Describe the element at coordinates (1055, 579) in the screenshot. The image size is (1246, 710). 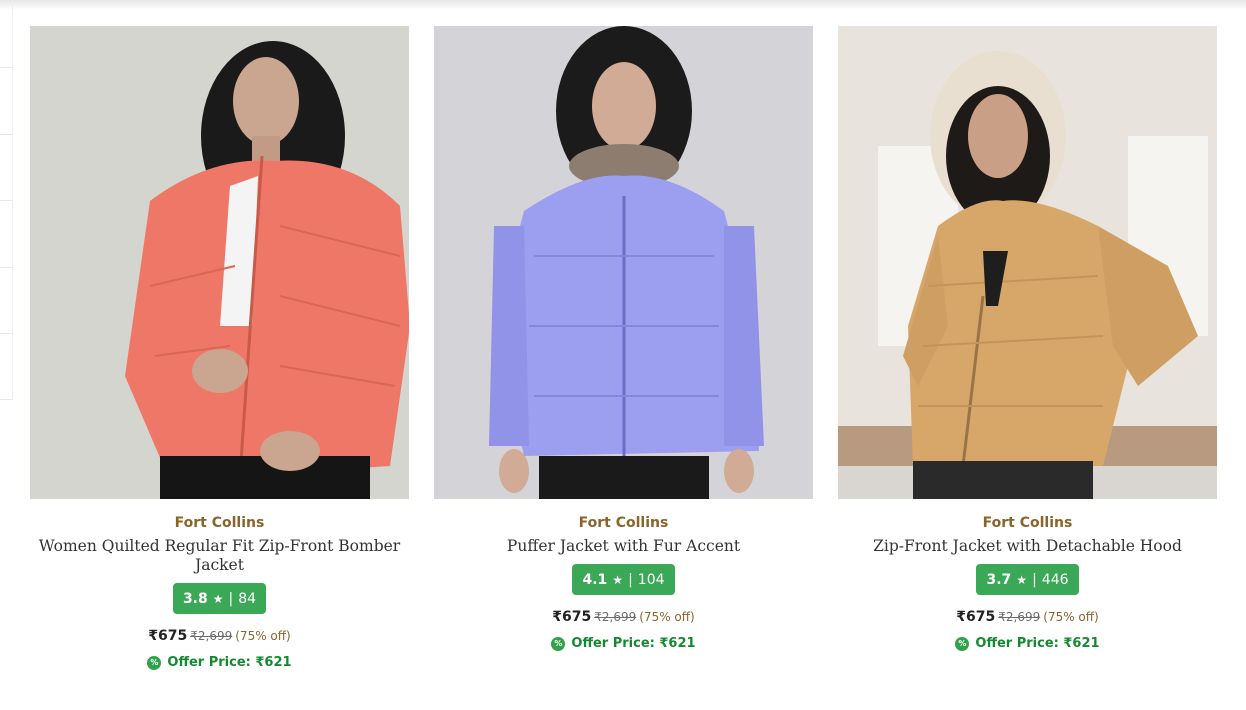
I see `review-count: 446` at that location.